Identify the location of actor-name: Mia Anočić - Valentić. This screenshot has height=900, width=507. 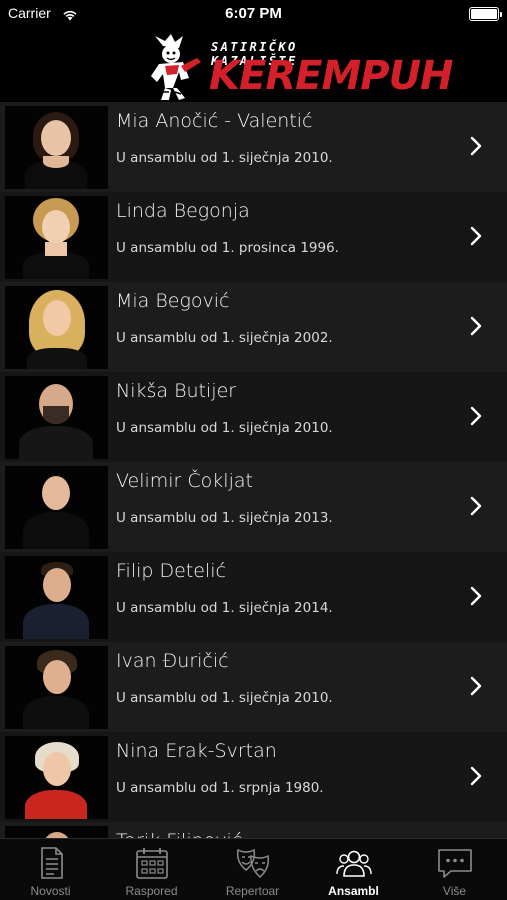
(214, 121).